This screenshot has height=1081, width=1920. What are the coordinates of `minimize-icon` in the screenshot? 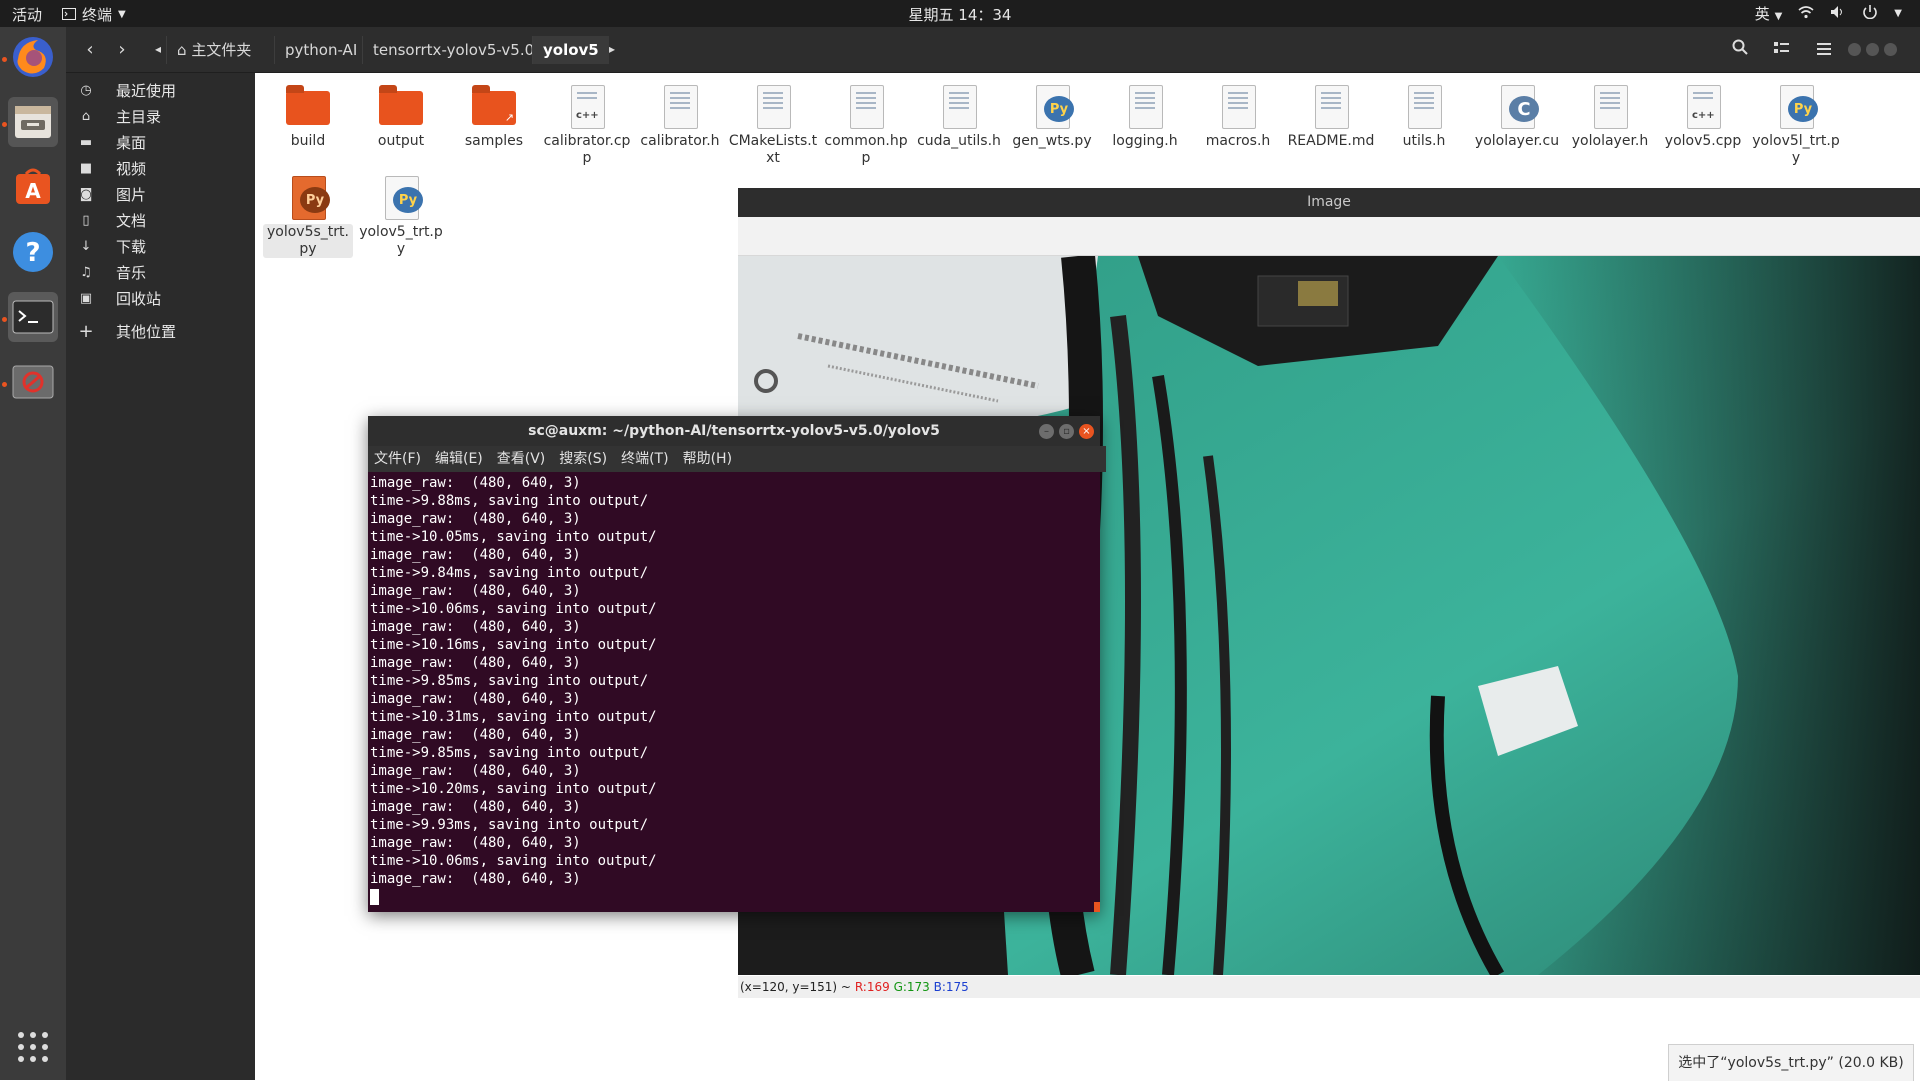 It's located at (1854, 49).